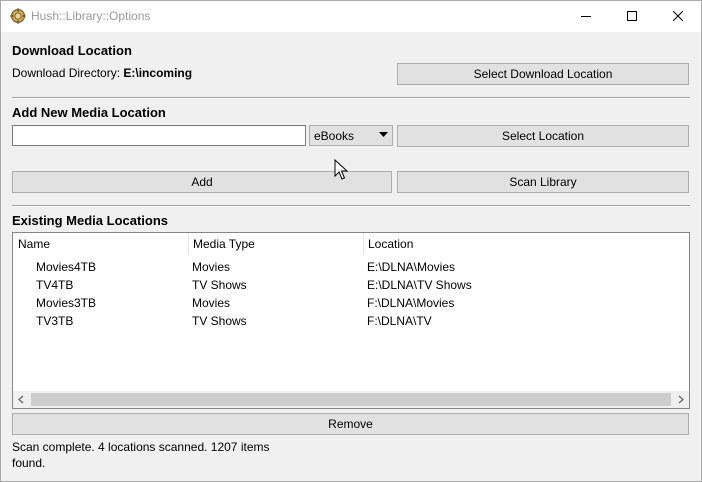 This screenshot has width=702, height=482. I want to click on chevron-left-icon, so click(21, 399).